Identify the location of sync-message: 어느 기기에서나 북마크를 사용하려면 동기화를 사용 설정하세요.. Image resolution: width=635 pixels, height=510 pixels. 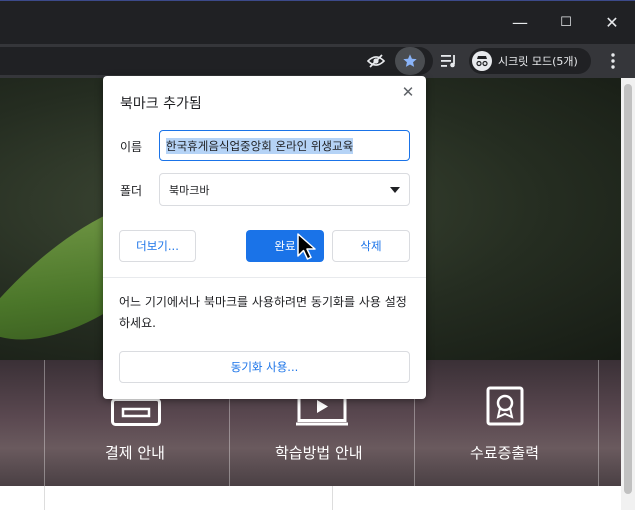
(263, 312).